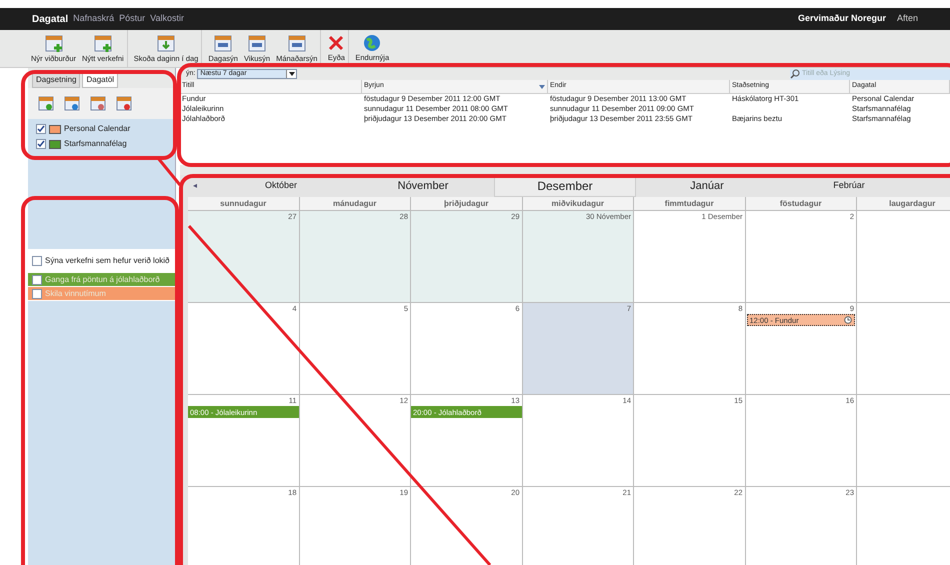 The width and height of the screenshot is (950, 565). I want to click on weekday-header: mánudagur, so click(354, 204).